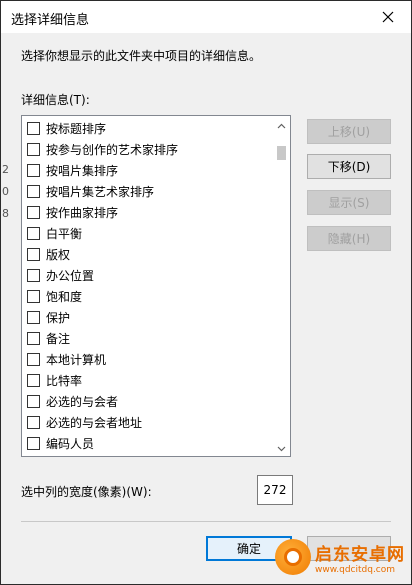 The width and height of the screenshot is (412, 585). I want to click on column-width-label: 选中列的宽度(像素)(W):, so click(86, 492).